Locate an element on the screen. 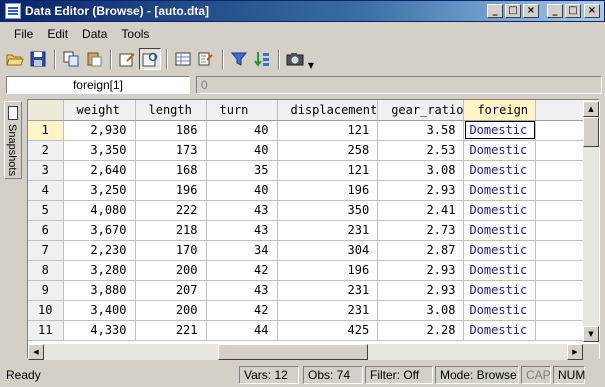  horizontal-scrollbar: ◀ ▶ is located at coordinates (305, 352).